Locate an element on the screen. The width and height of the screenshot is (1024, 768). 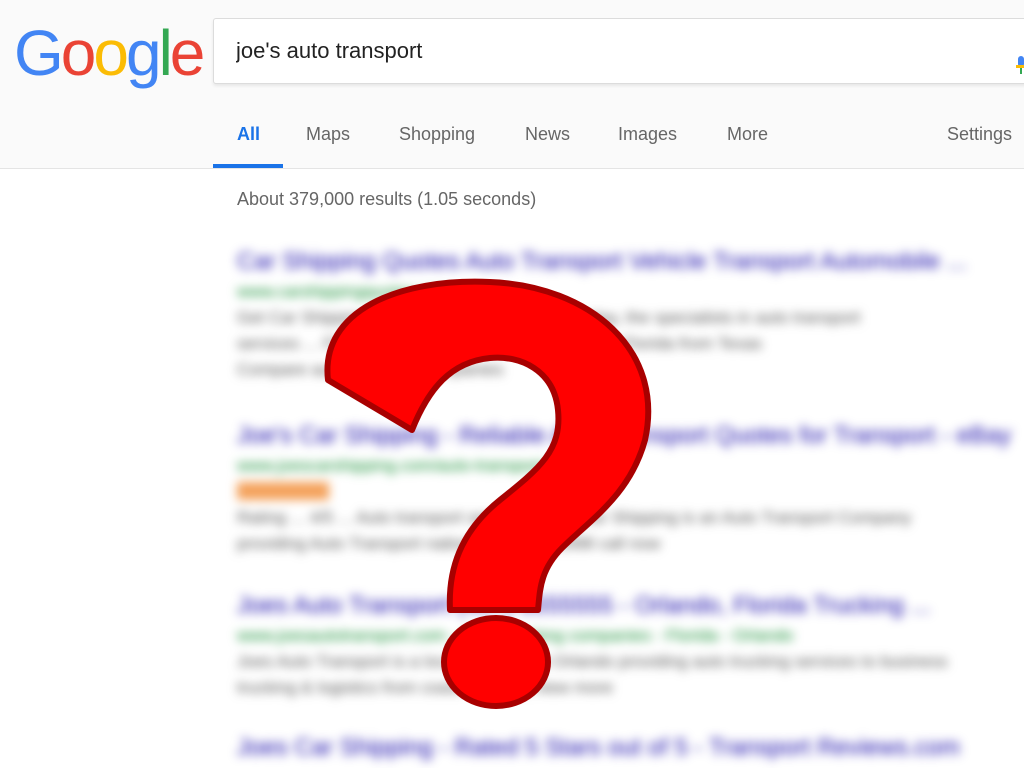
tab-all: All is located at coordinates (248, 134).